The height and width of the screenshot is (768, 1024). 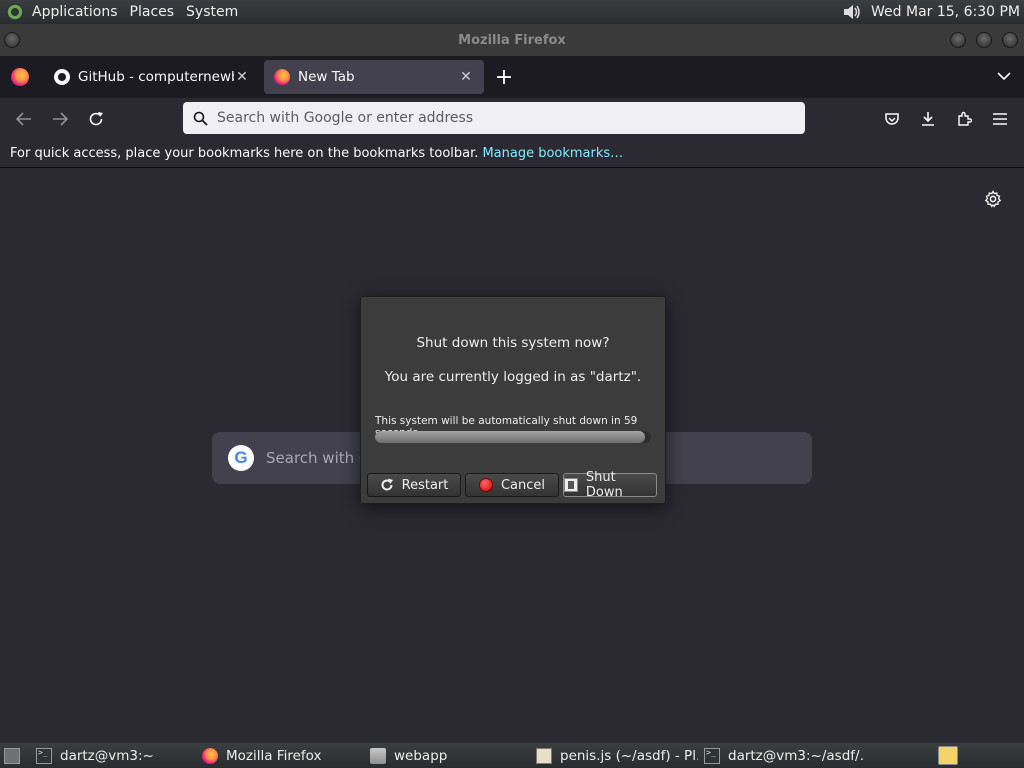 What do you see at coordinates (326, 77) in the screenshot?
I see `tab-title: New Tab` at bounding box center [326, 77].